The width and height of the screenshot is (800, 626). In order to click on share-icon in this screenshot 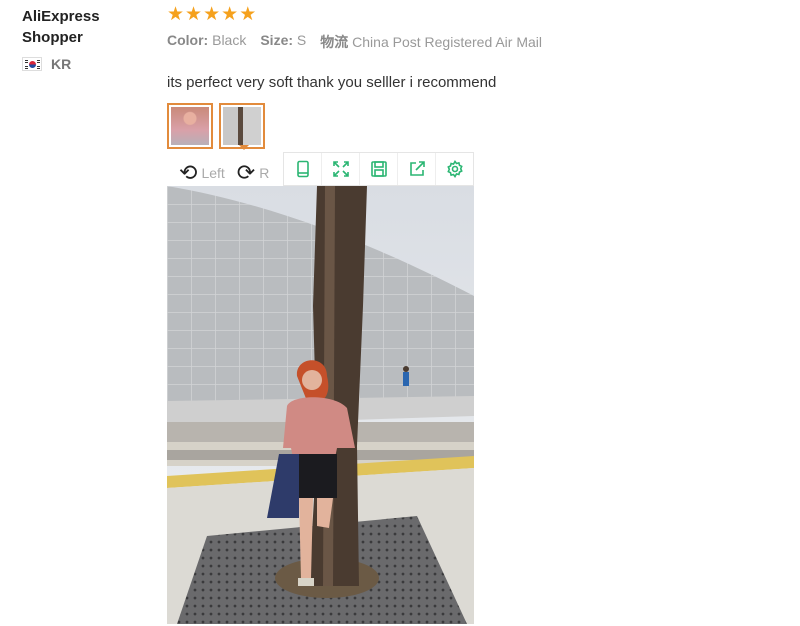, I will do `click(417, 168)`.